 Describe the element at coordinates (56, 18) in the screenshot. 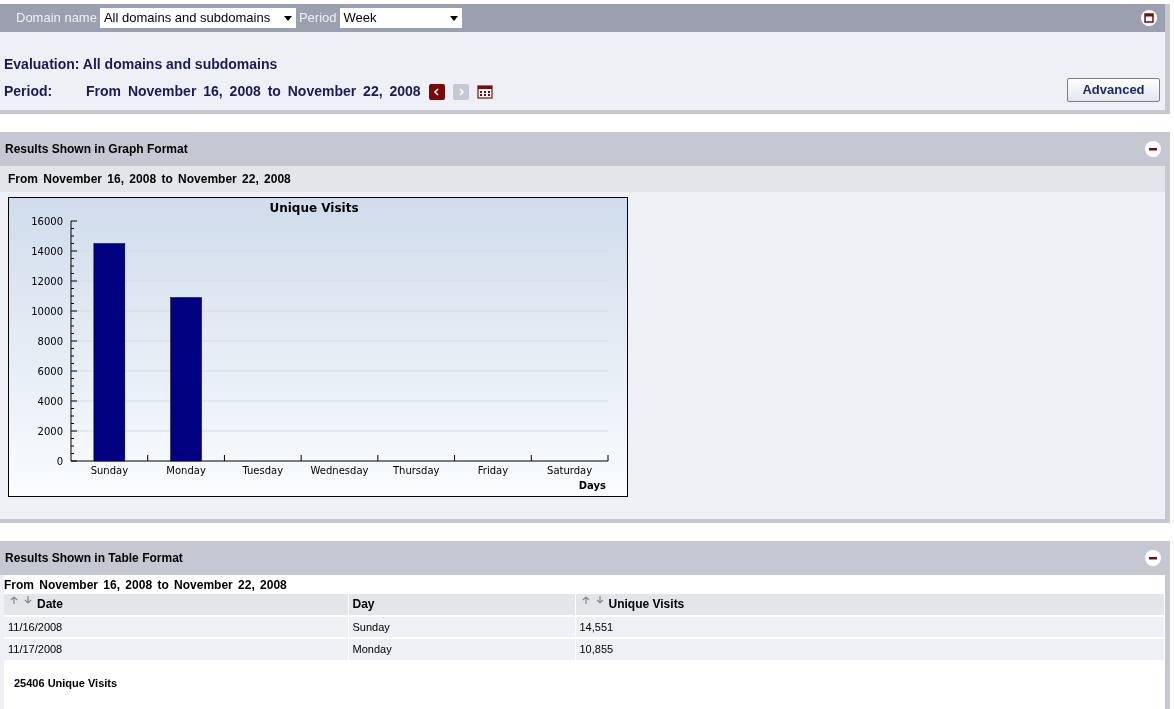

I see `filter-label: Domain name` at that location.